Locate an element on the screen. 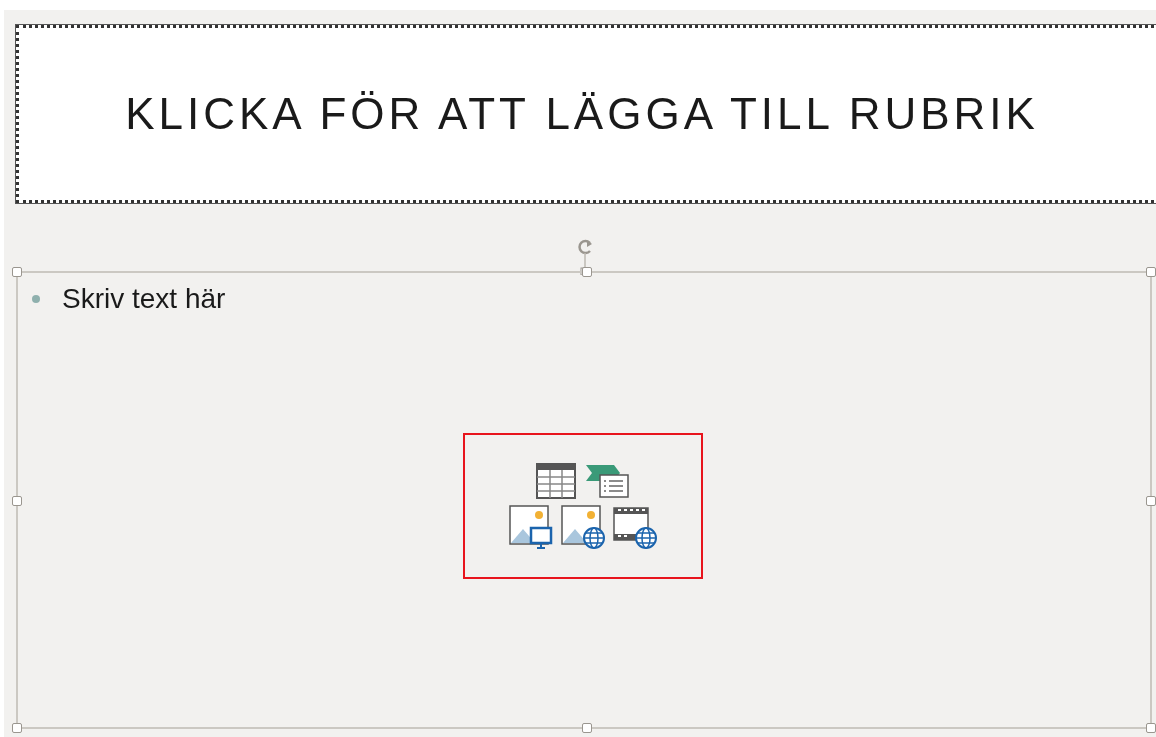 The height and width of the screenshot is (737, 1156). bullet-icon is located at coordinates (36, 299).